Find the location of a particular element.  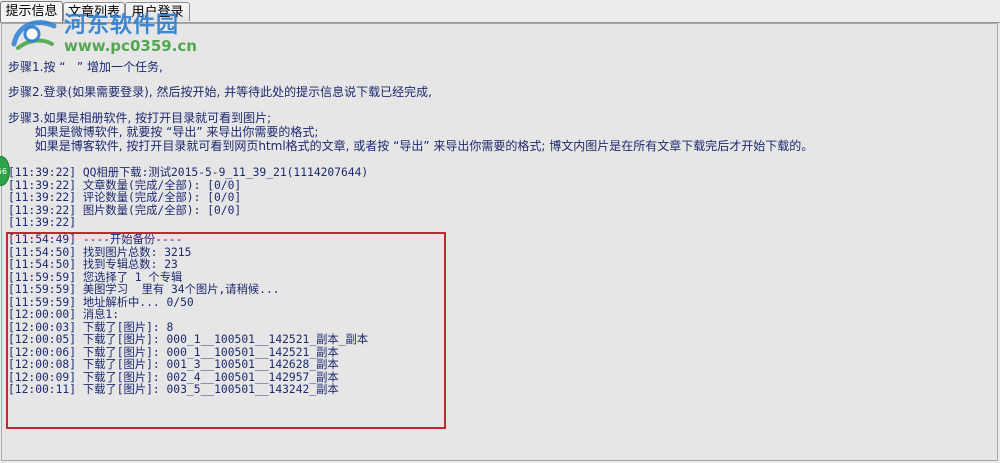

watermark-icon is located at coordinates (34, 34).